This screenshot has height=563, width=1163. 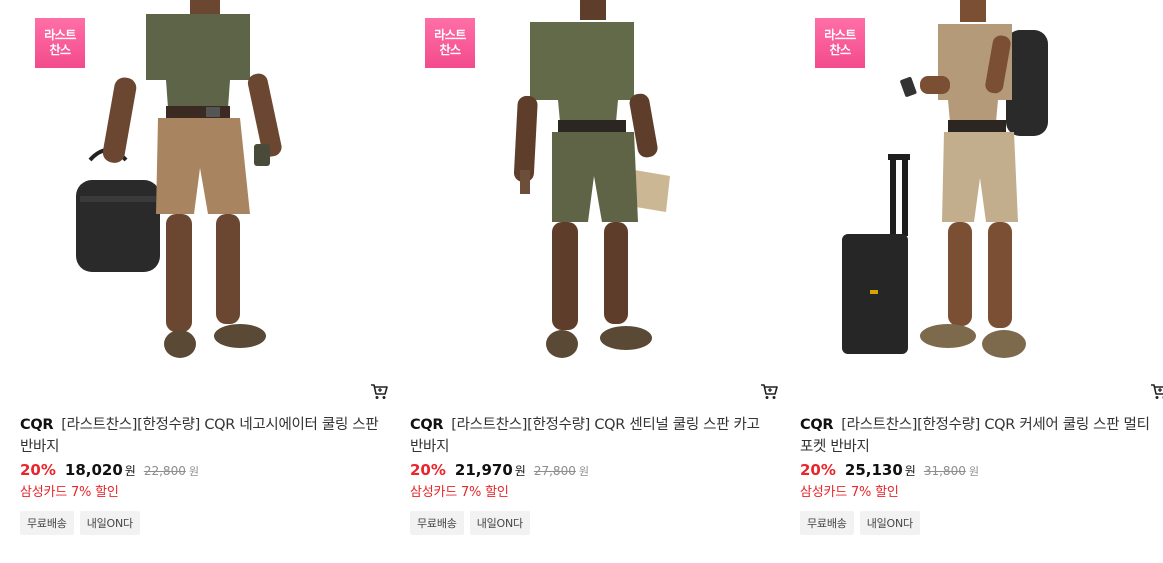 I want to click on product-title: CQR [라스트찬스][한정수량] CQR 커세어 쿨링 스판 멀티포켓 반바지, so click(x=981, y=436).